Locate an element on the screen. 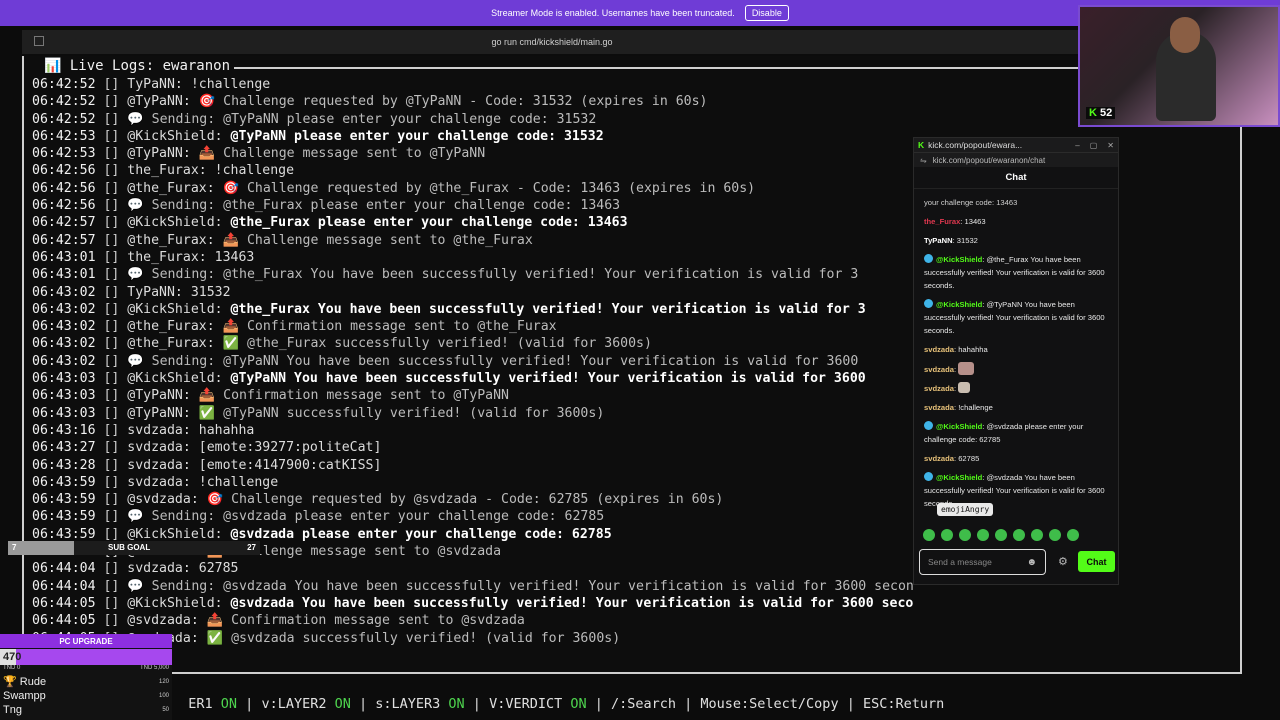  log-user: svdzada: is located at coordinates (159, 430).